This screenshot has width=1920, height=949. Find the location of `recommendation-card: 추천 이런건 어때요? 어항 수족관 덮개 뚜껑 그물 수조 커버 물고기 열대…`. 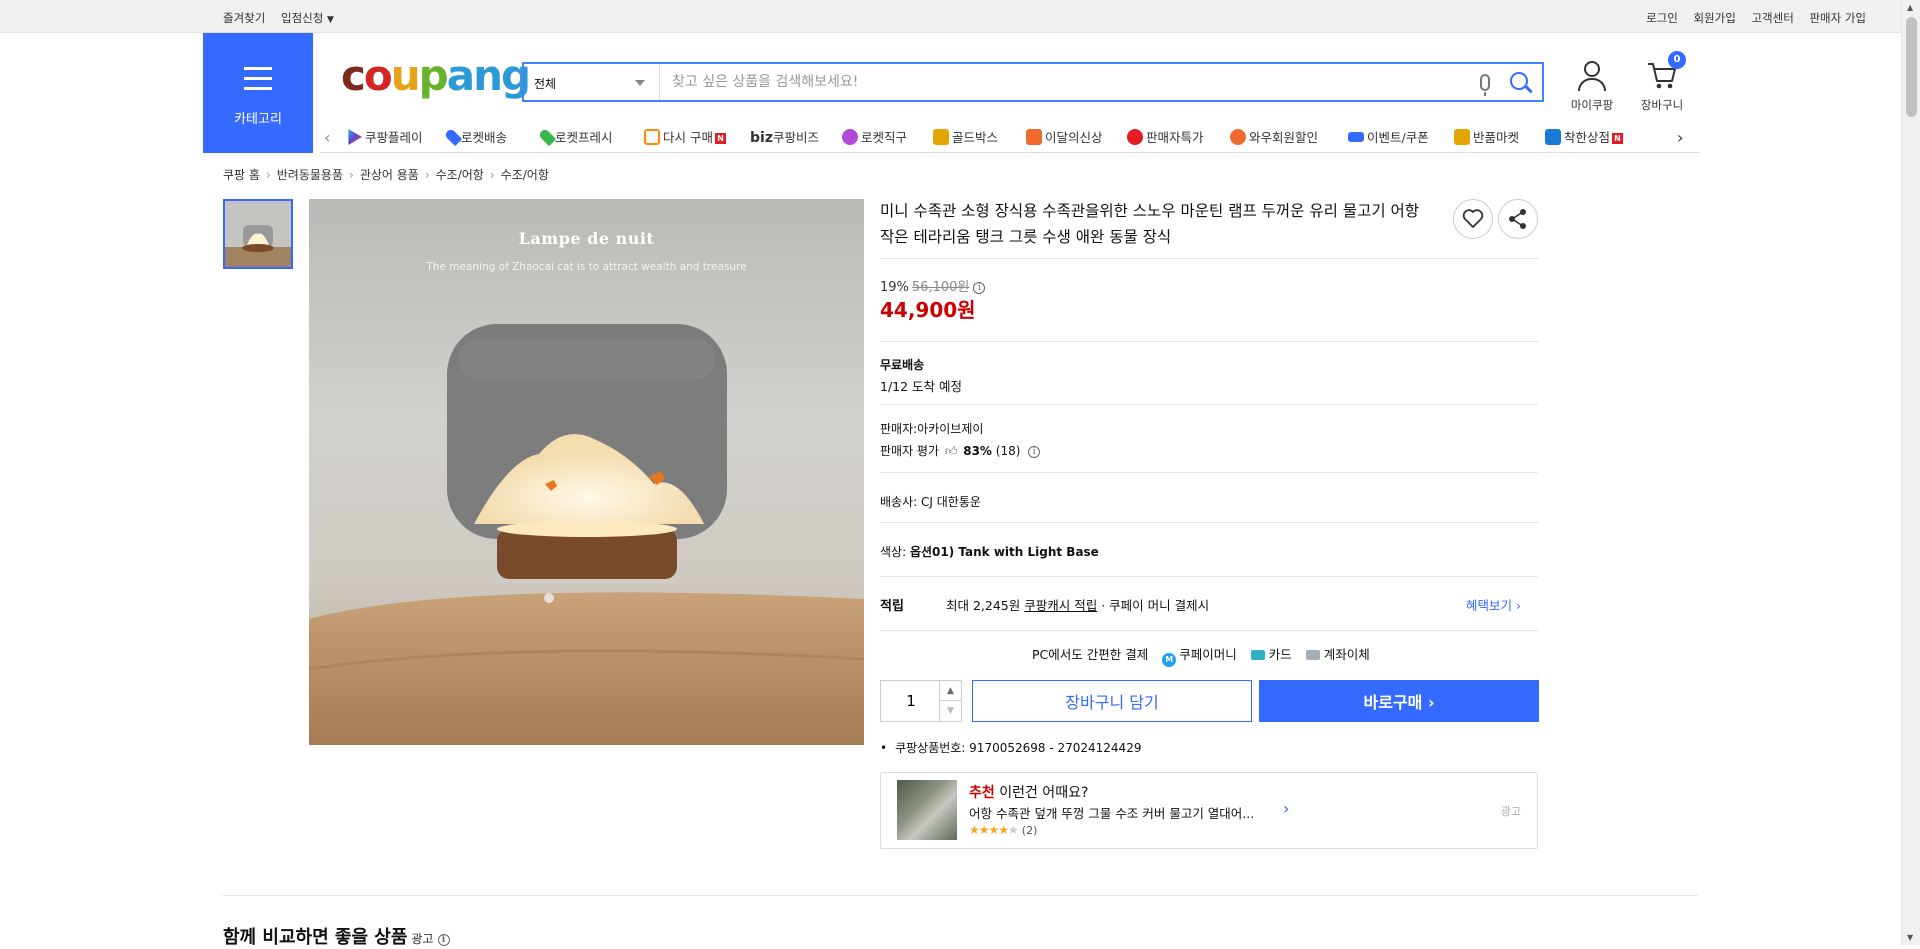

recommendation-card: 추천 이런건 어때요? 어항 수족관 덮개 뚜껑 그물 수조 커버 물고기 열대… is located at coordinates (1209, 810).